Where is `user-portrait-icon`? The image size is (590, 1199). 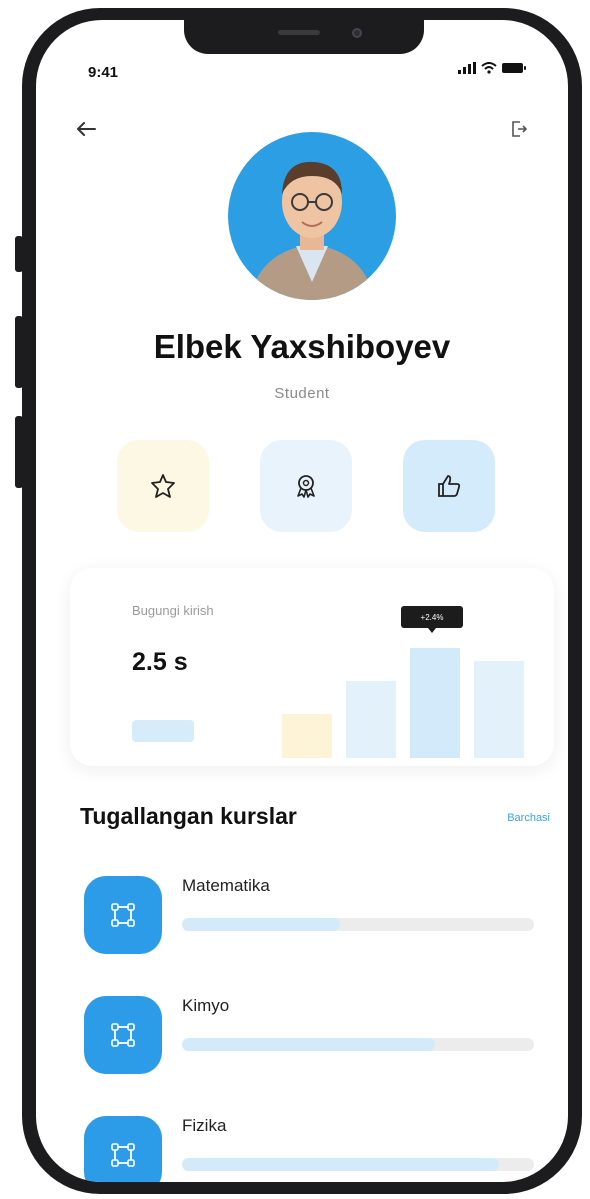
user-portrait-icon is located at coordinates (312, 230).